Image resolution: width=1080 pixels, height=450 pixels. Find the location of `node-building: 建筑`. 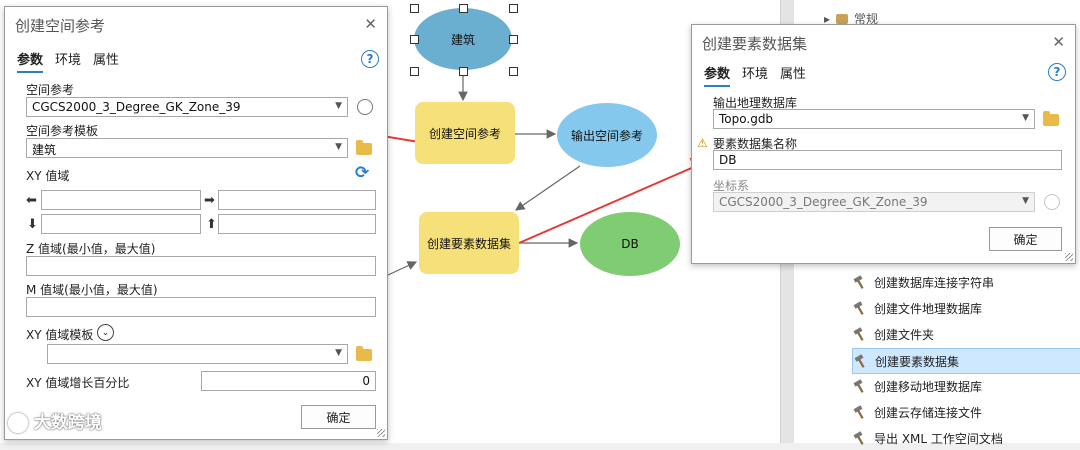

node-building: 建筑 is located at coordinates (463, 39).